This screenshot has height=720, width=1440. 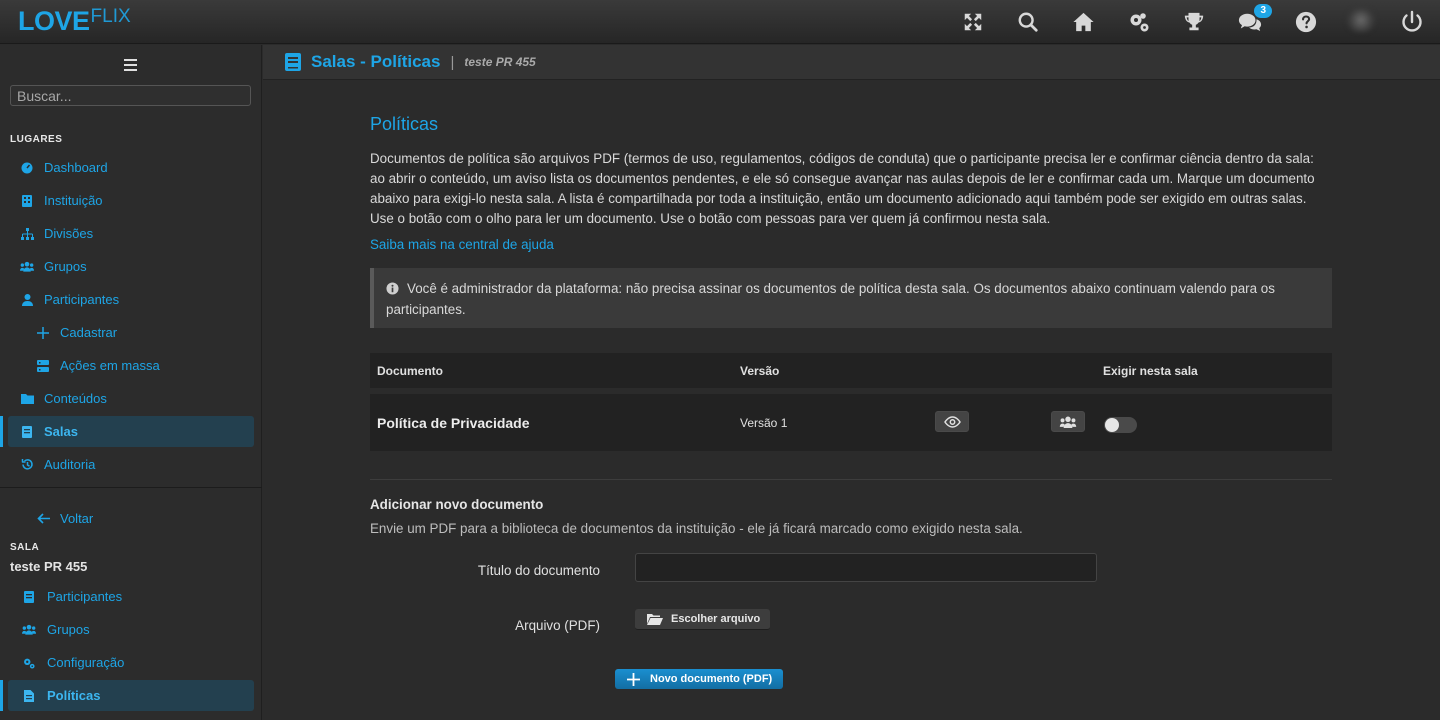 I want to click on history-icon, so click(x=27, y=465).